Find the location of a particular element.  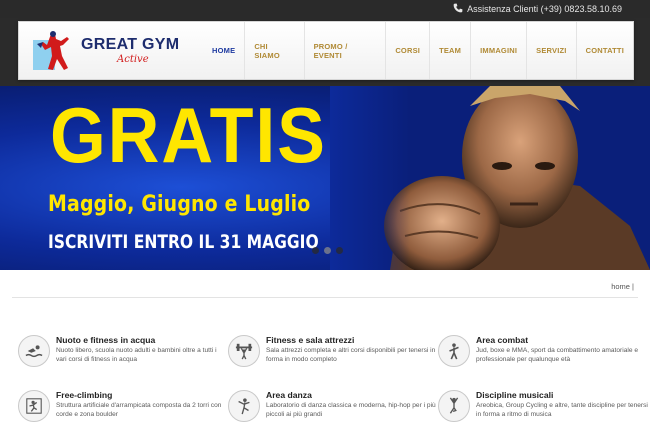

service-title: Fitness e sala attrezzi is located at coordinates (310, 340).